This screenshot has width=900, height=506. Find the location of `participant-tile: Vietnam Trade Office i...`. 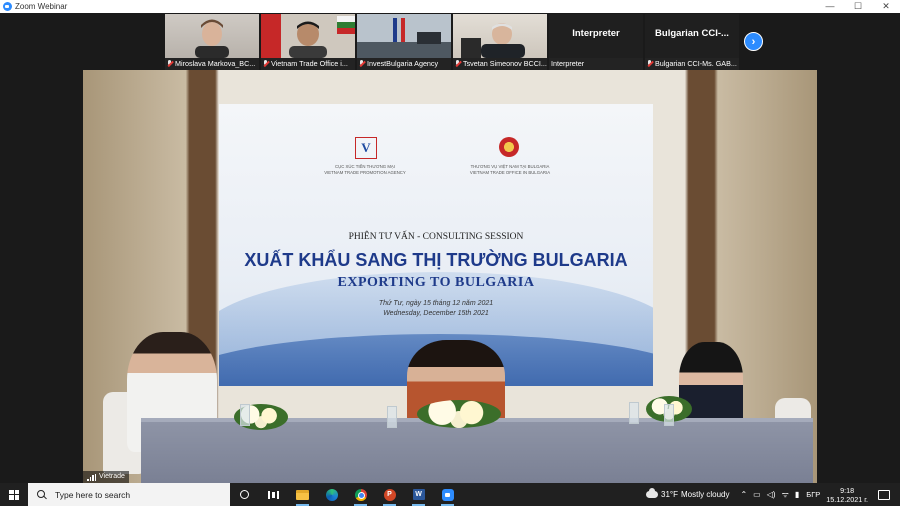

participant-tile: Vietnam Trade Office i... is located at coordinates (308, 42).